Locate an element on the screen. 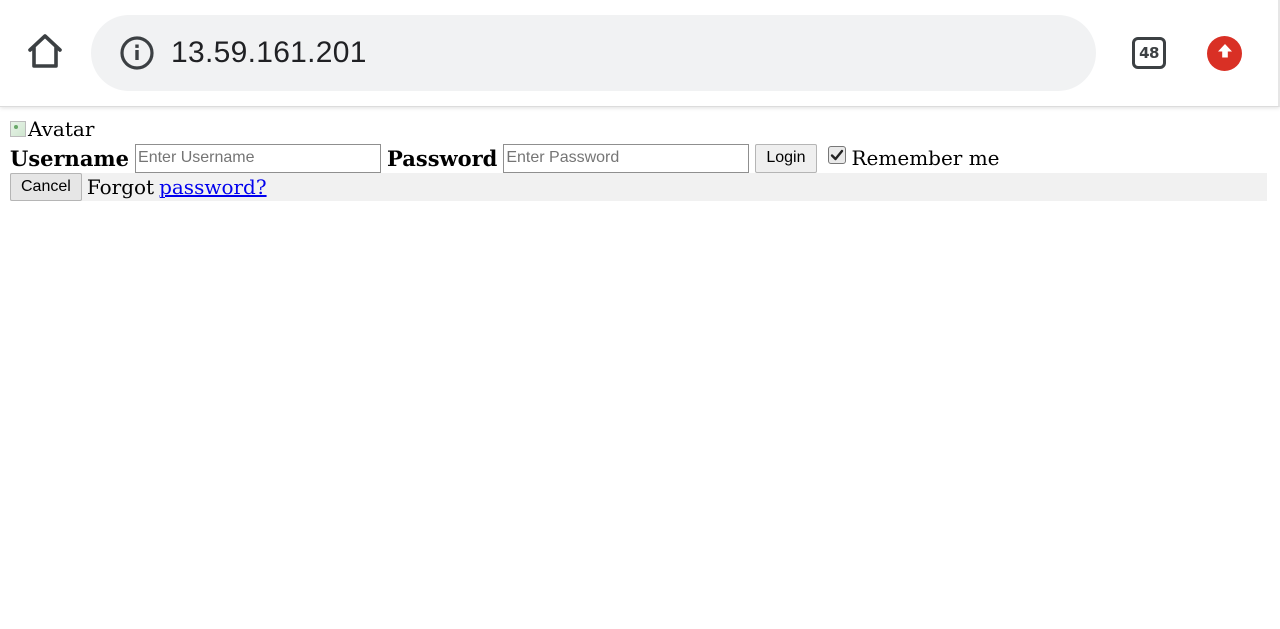 This screenshot has width=1280, height=629. checkmark-icon is located at coordinates (836, 155).